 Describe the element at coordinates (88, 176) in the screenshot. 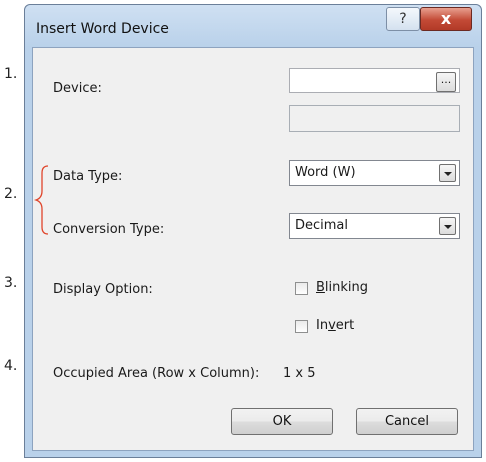

I see `data-type-label: Data Type:` at that location.